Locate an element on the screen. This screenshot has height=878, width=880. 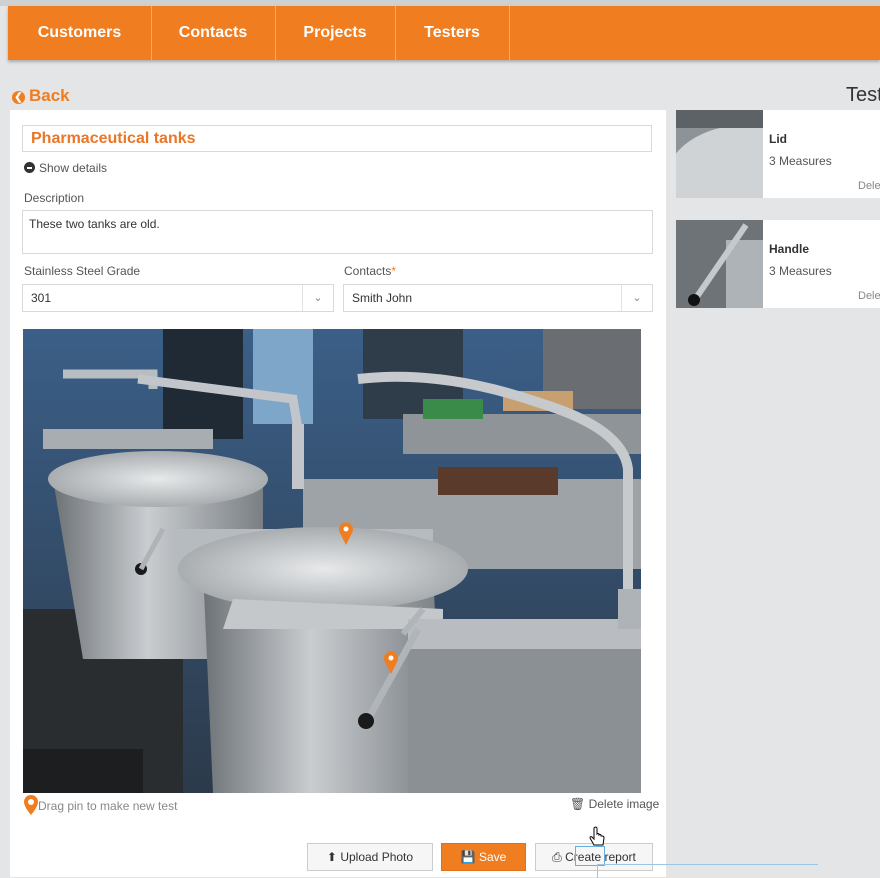
save-label: Save is located at coordinates (492, 857).